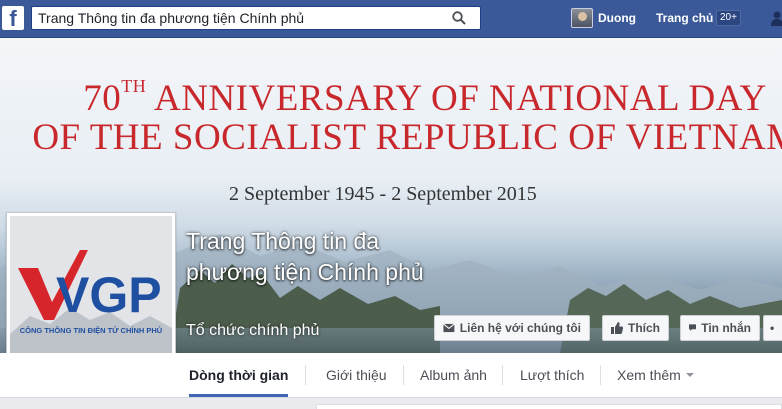 The width and height of the screenshot is (782, 409). Describe the element at coordinates (449, 328) in the screenshot. I see `envelope-icon` at that location.